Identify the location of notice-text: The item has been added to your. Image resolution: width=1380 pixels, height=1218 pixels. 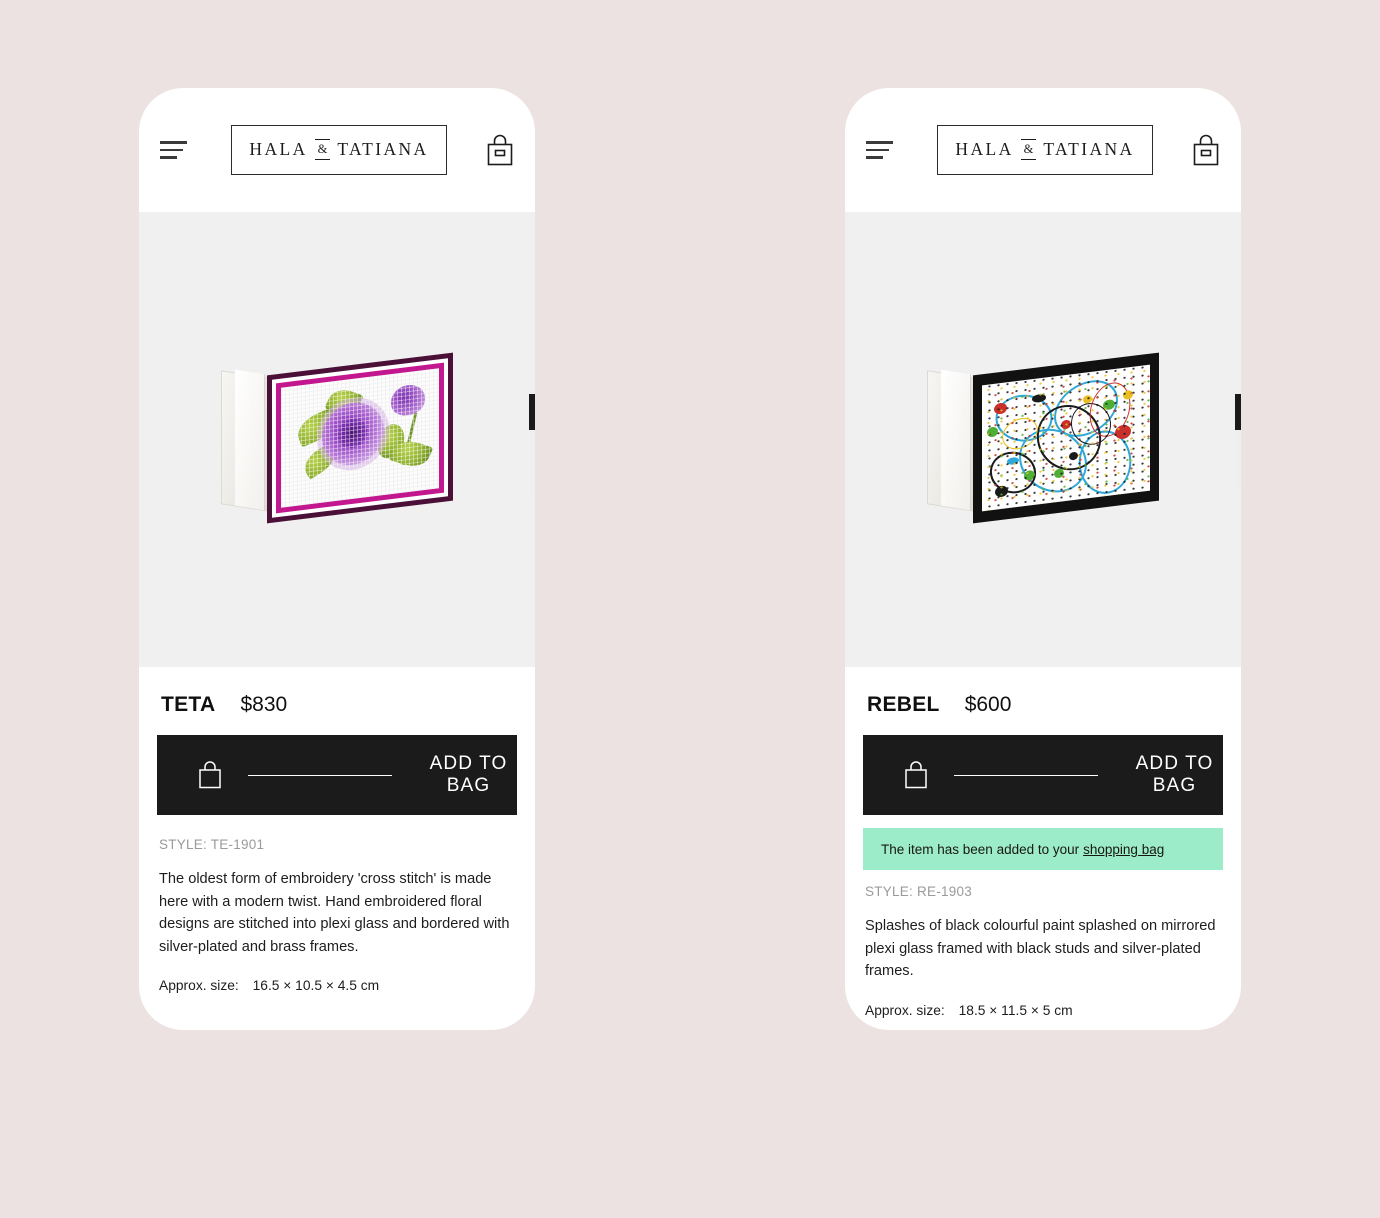
(980, 849).